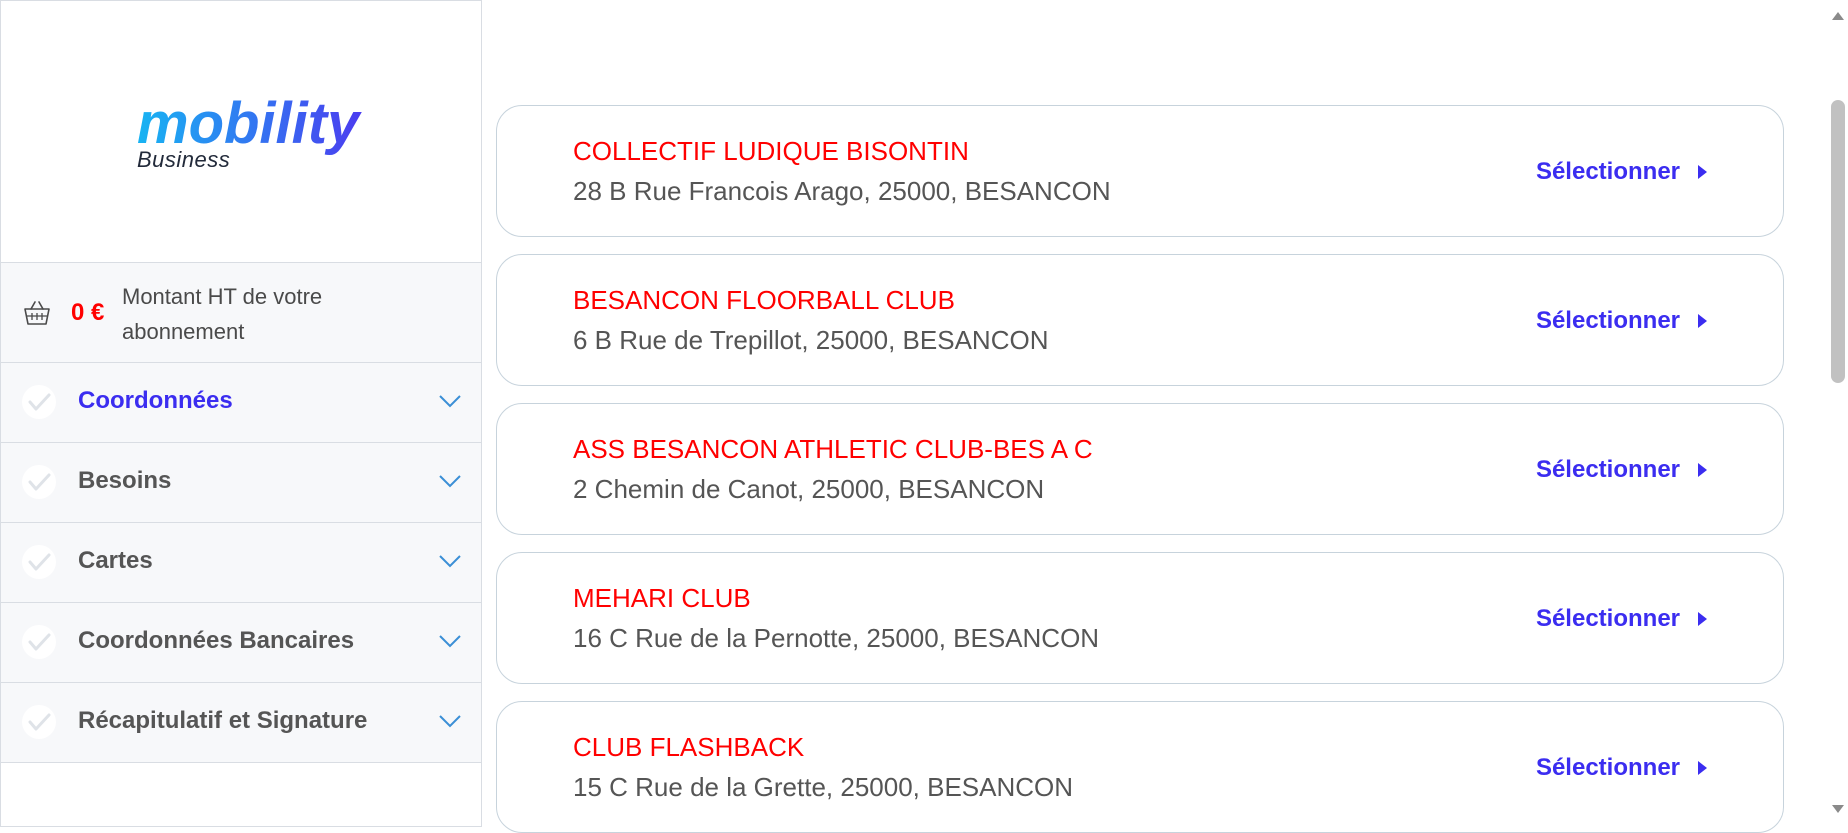 The image size is (1848, 833). Describe the element at coordinates (823, 787) in the screenshot. I see `result-address: 15 C Rue de la Grette, 25000, BESANCON` at that location.